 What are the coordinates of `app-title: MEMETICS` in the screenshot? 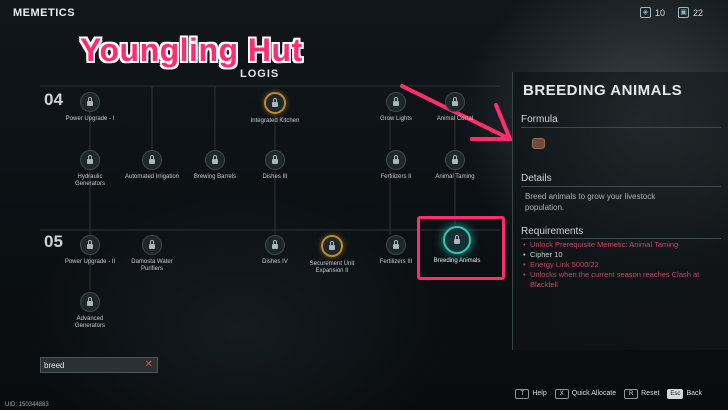 It's located at (44, 13).